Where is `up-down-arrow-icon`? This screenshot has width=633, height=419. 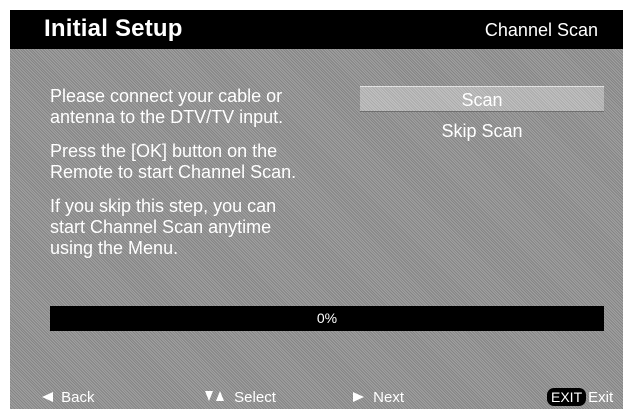
up-down-arrow-icon is located at coordinates (218, 397).